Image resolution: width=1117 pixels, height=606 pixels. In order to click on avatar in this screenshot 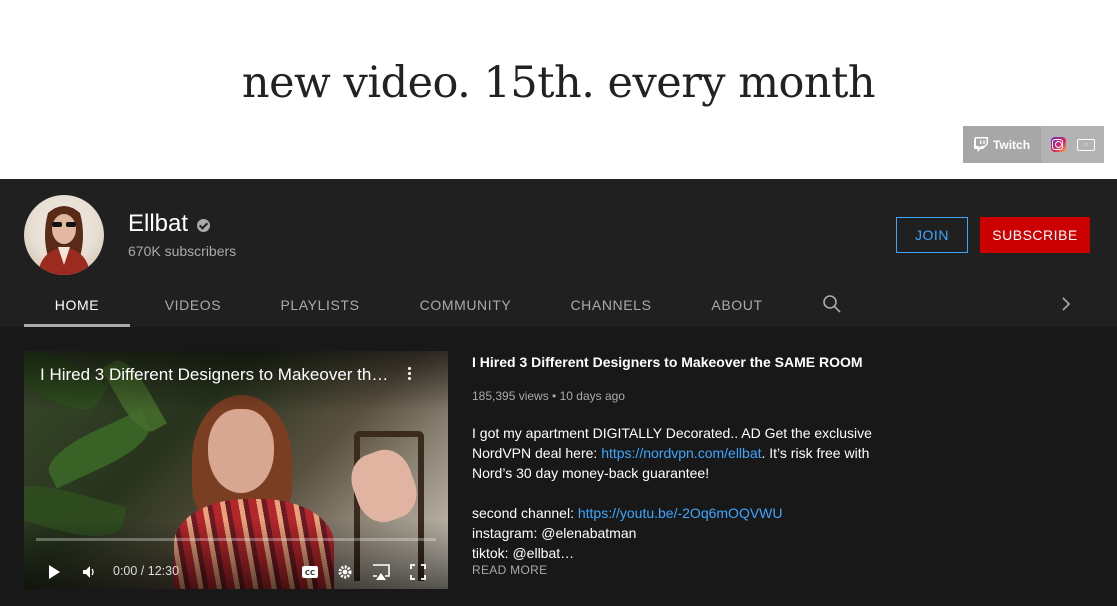, I will do `click(64, 235)`.